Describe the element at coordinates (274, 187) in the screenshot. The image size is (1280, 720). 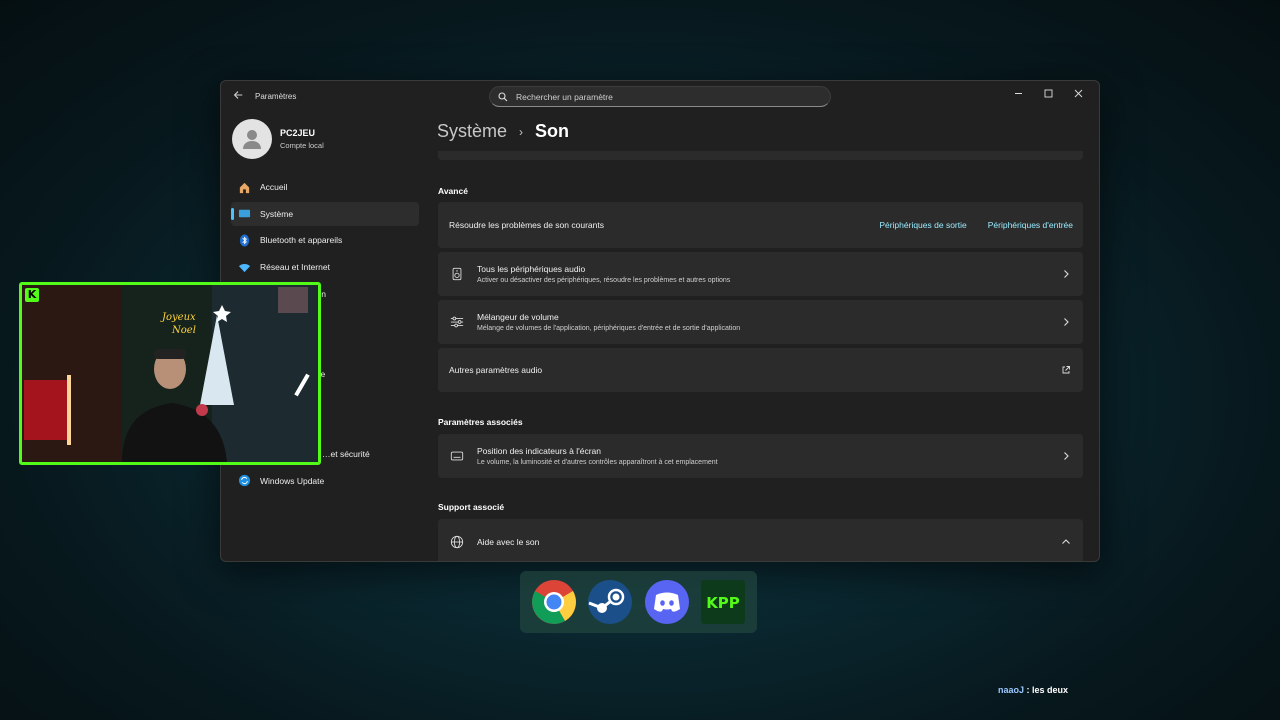
I see `sidebar-item-label: Accueil` at that location.